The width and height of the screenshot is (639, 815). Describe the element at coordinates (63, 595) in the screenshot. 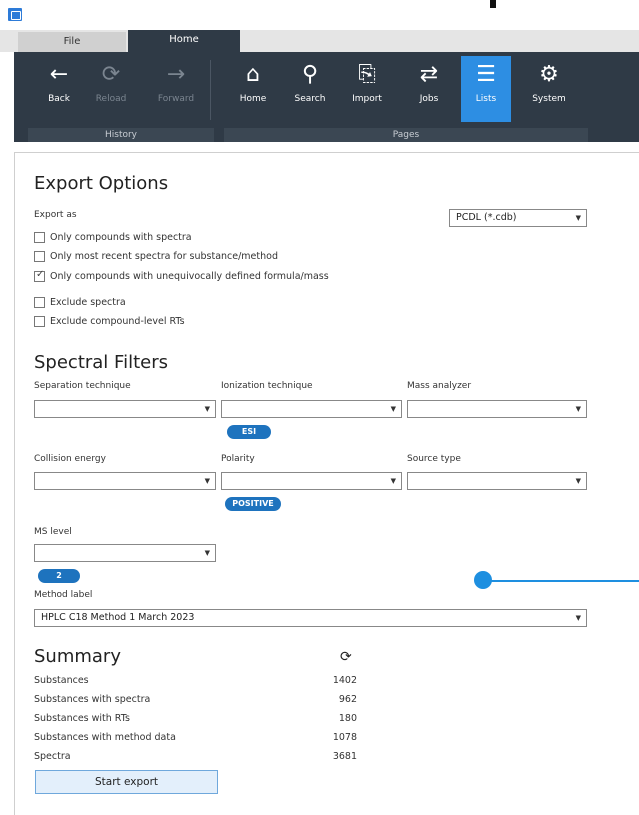

I see `method-label-label: Method label` at that location.